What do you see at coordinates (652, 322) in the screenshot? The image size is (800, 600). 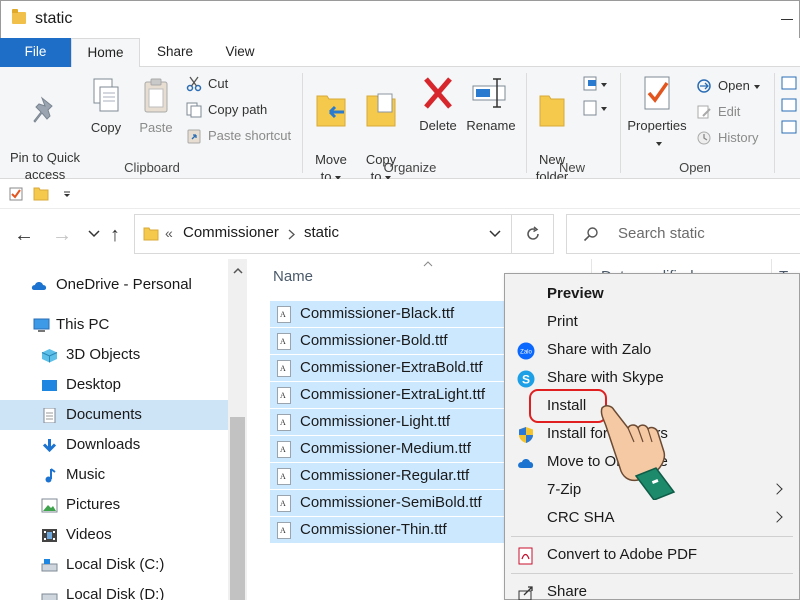 I see `menu-item-print: Print` at bounding box center [652, 322].